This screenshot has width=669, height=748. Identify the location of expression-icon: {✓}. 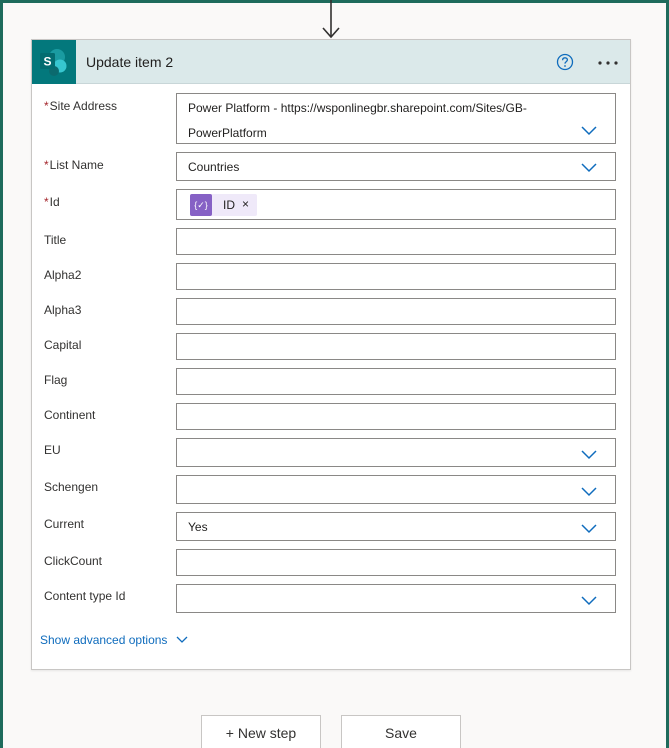
(201, 205).